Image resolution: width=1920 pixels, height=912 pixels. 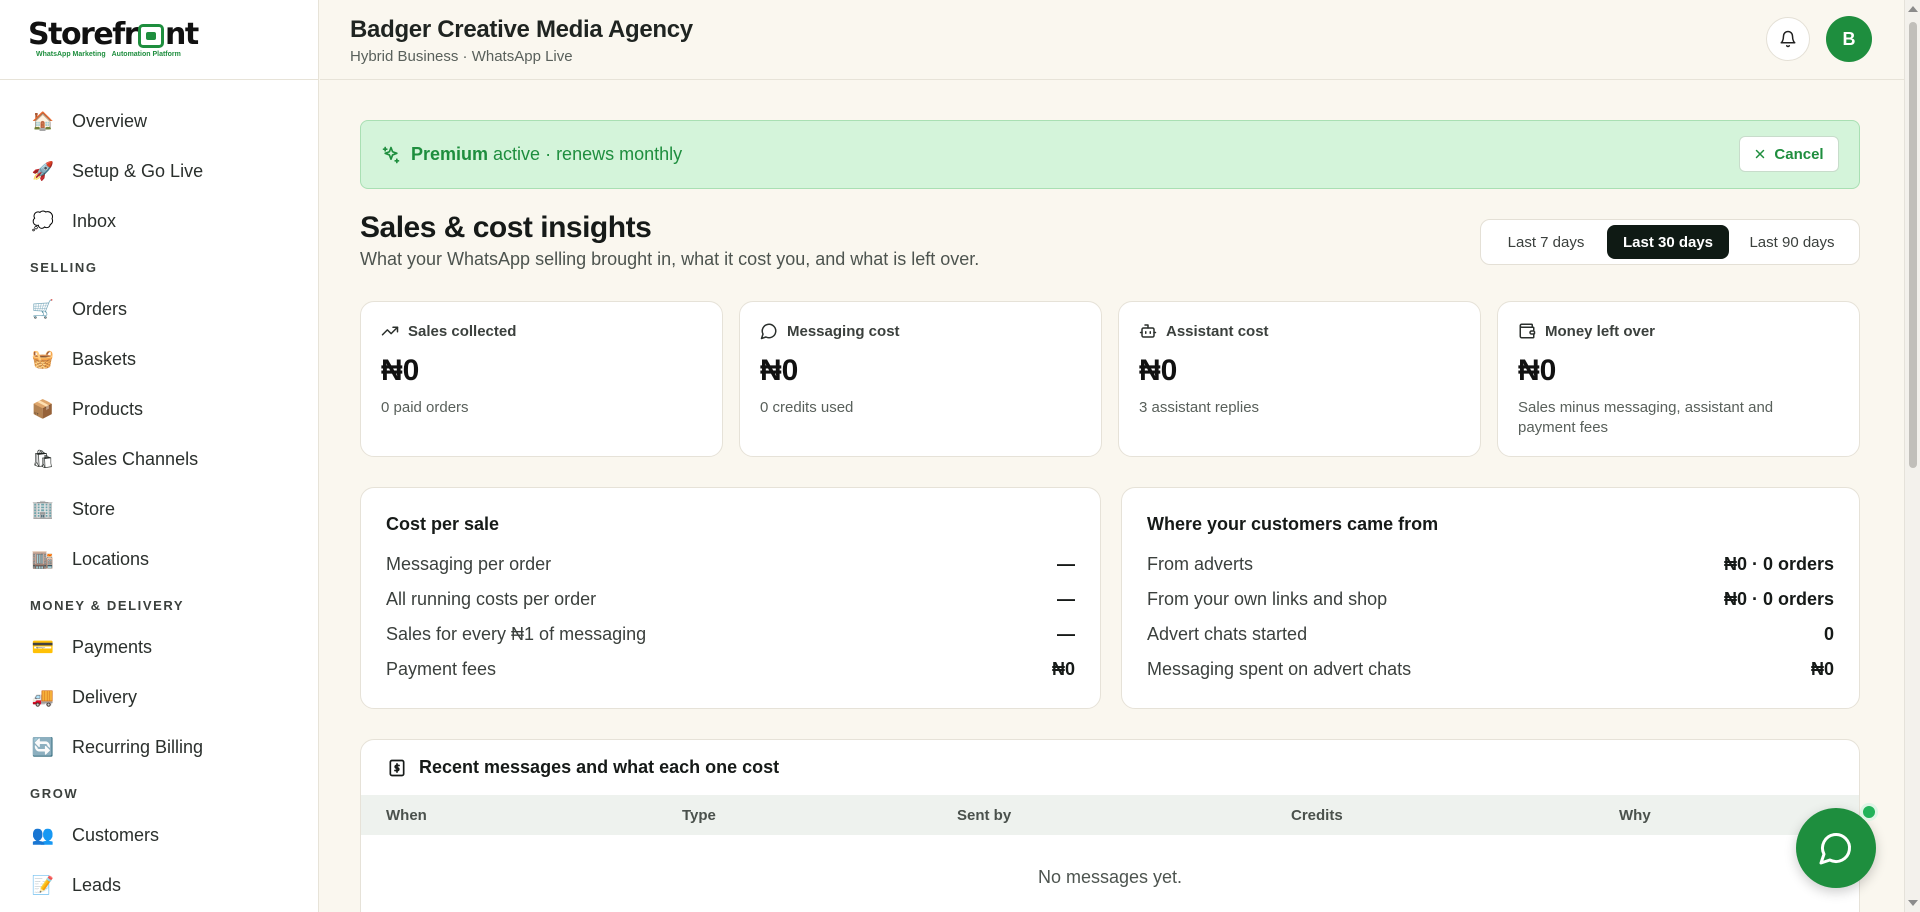 What do you see at coordinates (159, 221) in the screenshot?
I see `sidebar-item-inbox: 💭 Inbox` at bounding box center [159, 221].